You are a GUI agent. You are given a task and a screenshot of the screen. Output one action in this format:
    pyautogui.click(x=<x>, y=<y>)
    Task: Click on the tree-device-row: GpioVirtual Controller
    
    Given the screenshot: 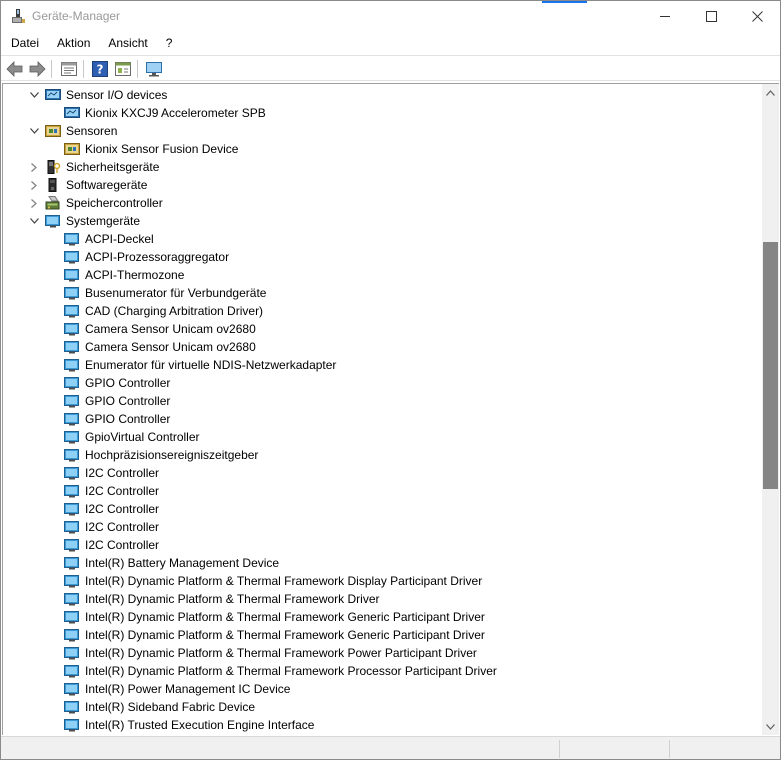 What is the action you would take?
    pyautogui.click(x=382, y=437)
    